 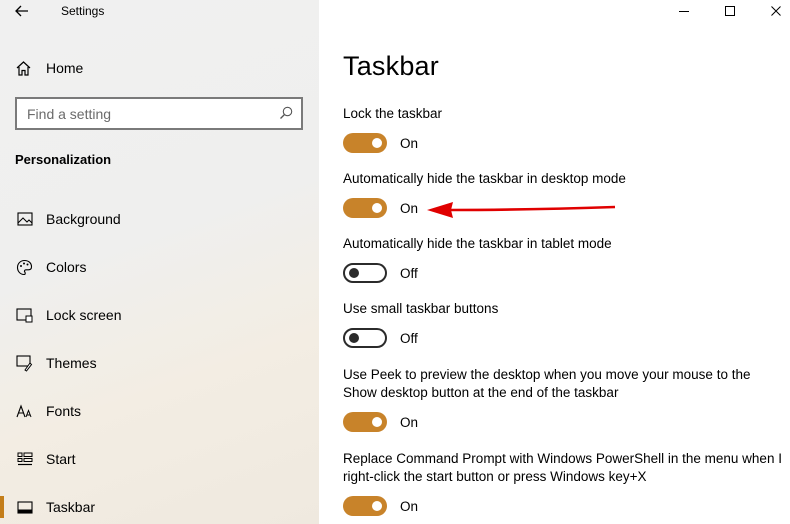 I want to click on close-icon, so click(x=776, y=11).